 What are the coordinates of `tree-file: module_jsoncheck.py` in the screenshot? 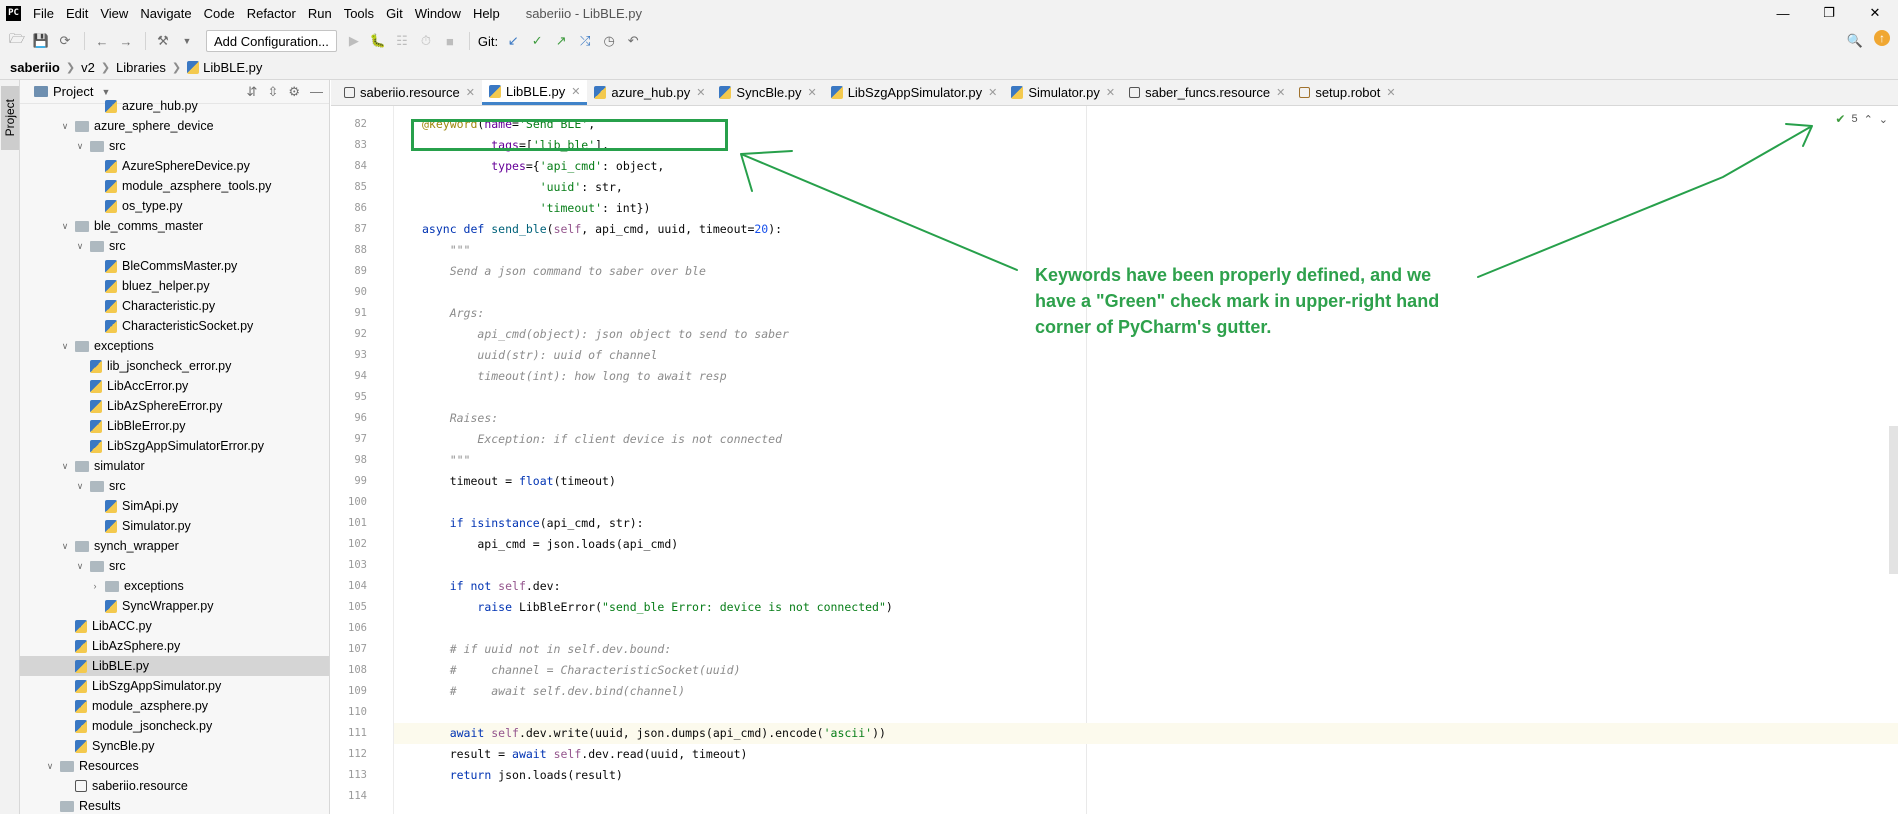 It's located at (174, 726).